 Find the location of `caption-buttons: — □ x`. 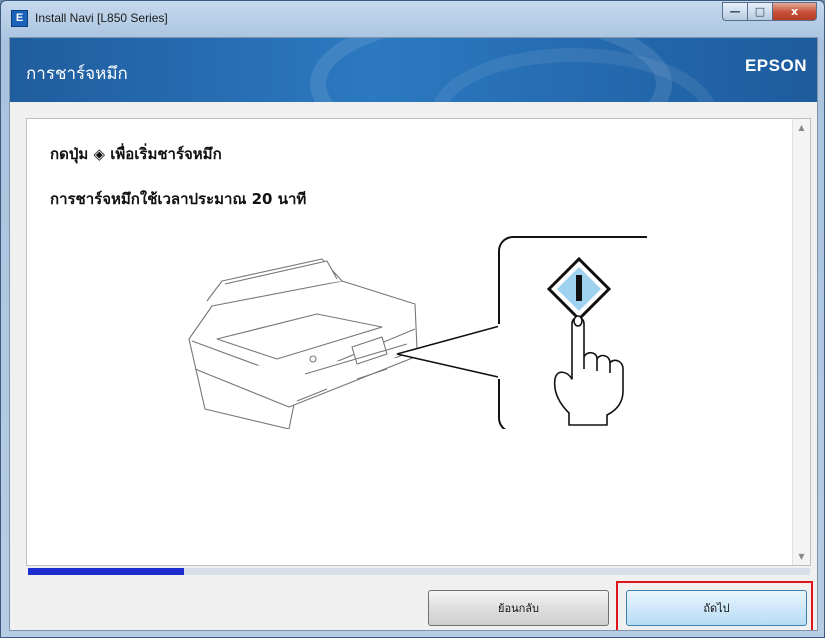

caption-buttons: — □ x is located at coordinates (769, 11).